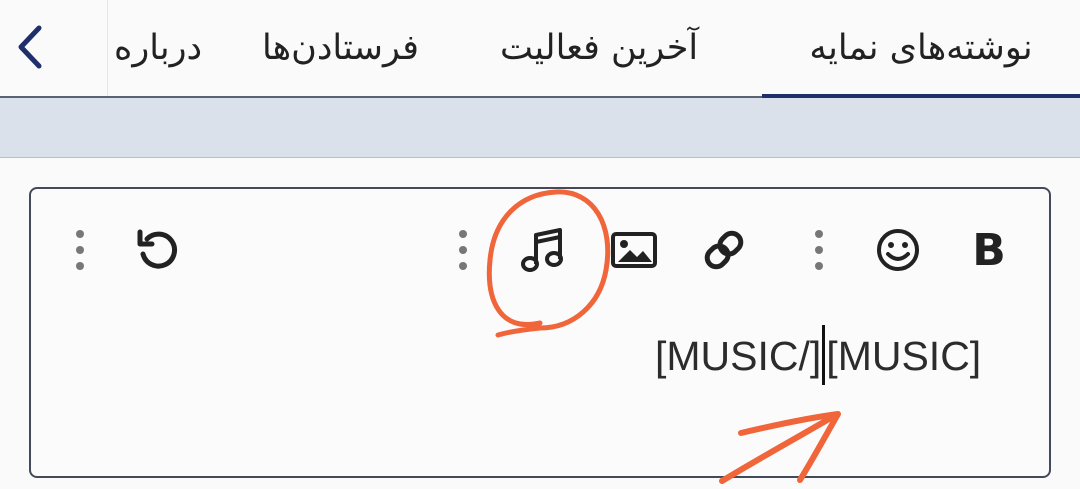  I want to click on chevron-left-icon, so click(30, 47).